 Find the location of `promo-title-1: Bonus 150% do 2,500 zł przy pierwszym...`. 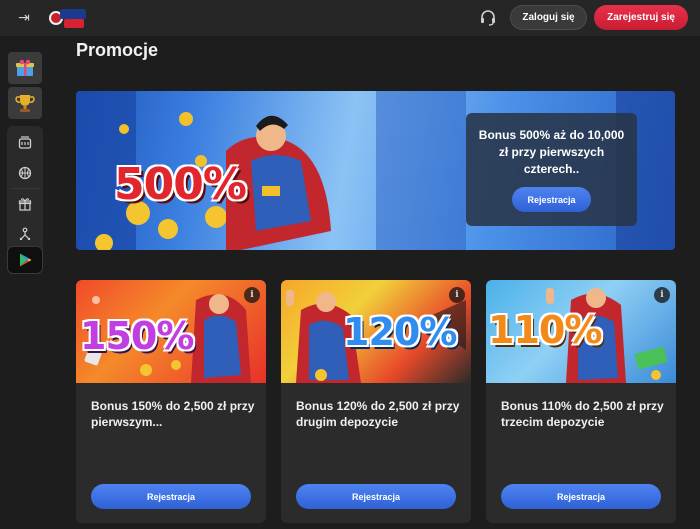

promo-title-1: Bonus 150% do 2,500 zł przy pierwszym... is located at coordinates (173, 414).